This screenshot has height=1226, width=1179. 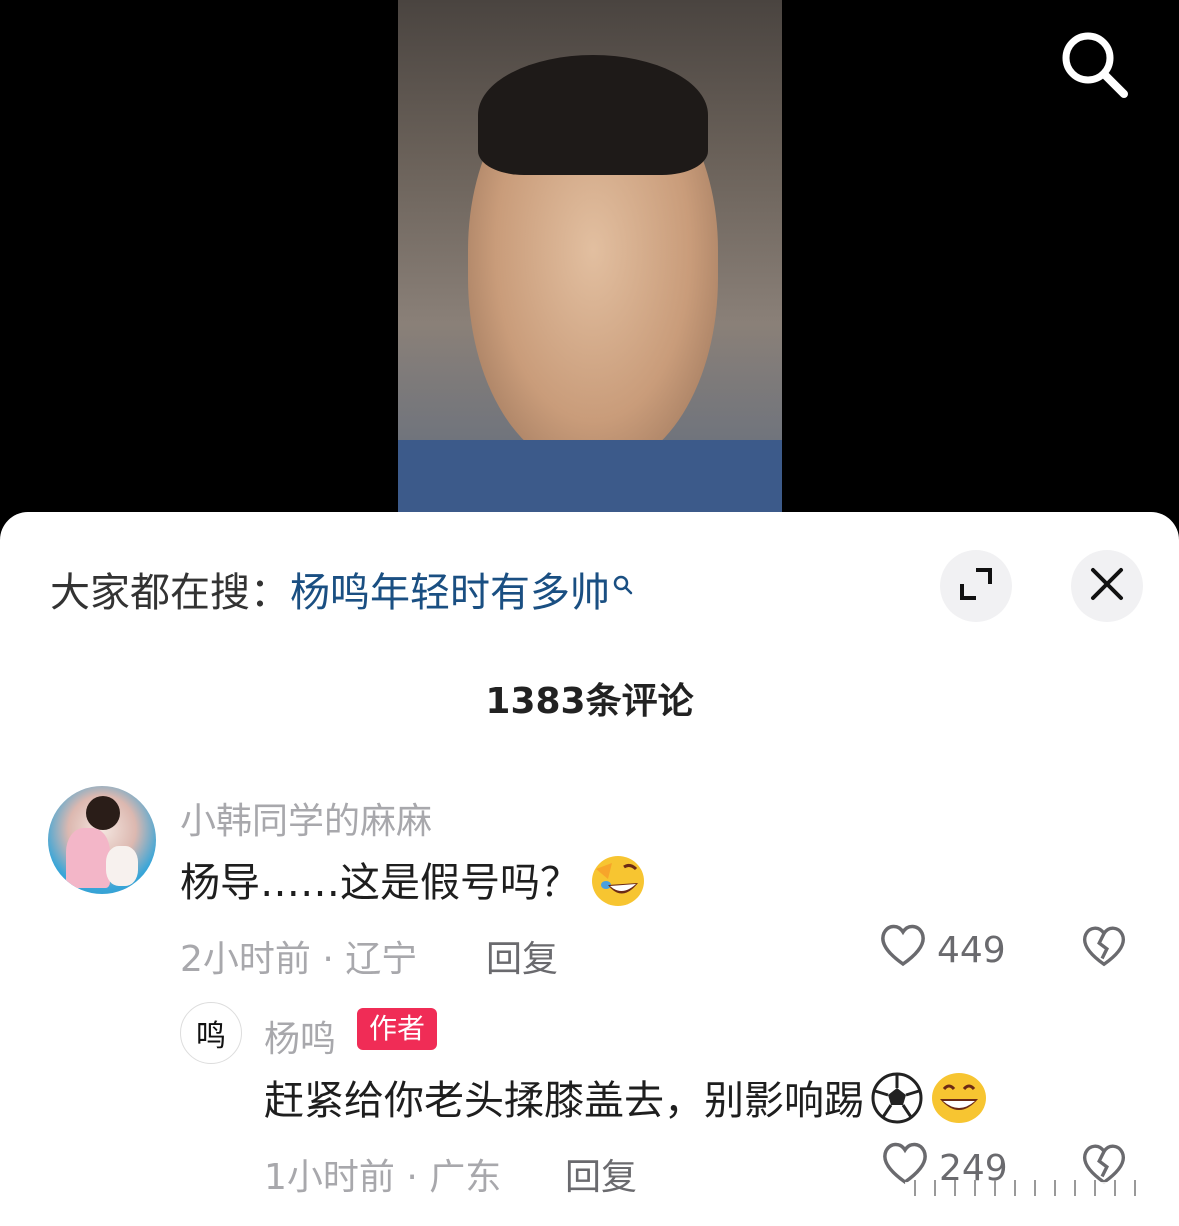 I want to click on close-button, so click(x=1107, y=586).